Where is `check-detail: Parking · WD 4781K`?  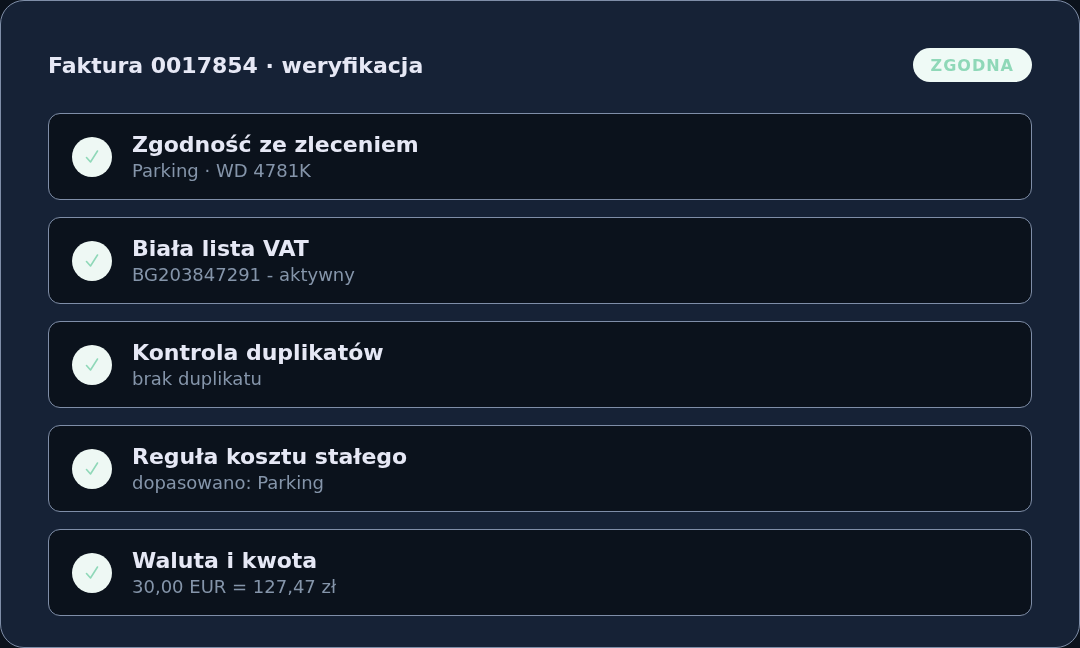
check-detail: Parking · WD 4781K is located at coordinates (222, 171).